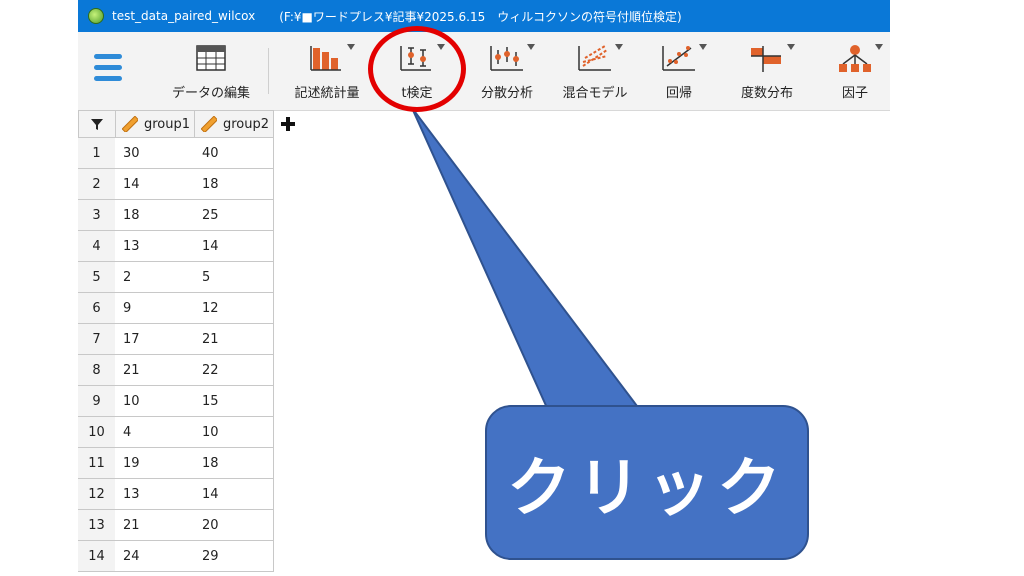  Describe the element at coordinates (647, 488) in the screenshot. I see `callout-text: クリック` at that location.